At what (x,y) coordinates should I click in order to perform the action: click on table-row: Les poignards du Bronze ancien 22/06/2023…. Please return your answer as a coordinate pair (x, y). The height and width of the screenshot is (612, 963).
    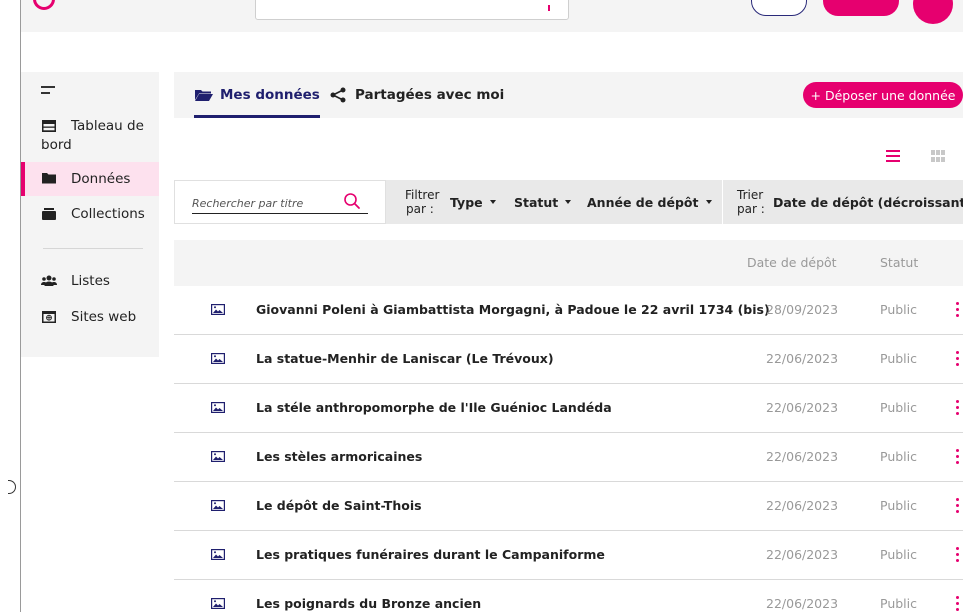
    Looking at the image, I should click on (568, 596).